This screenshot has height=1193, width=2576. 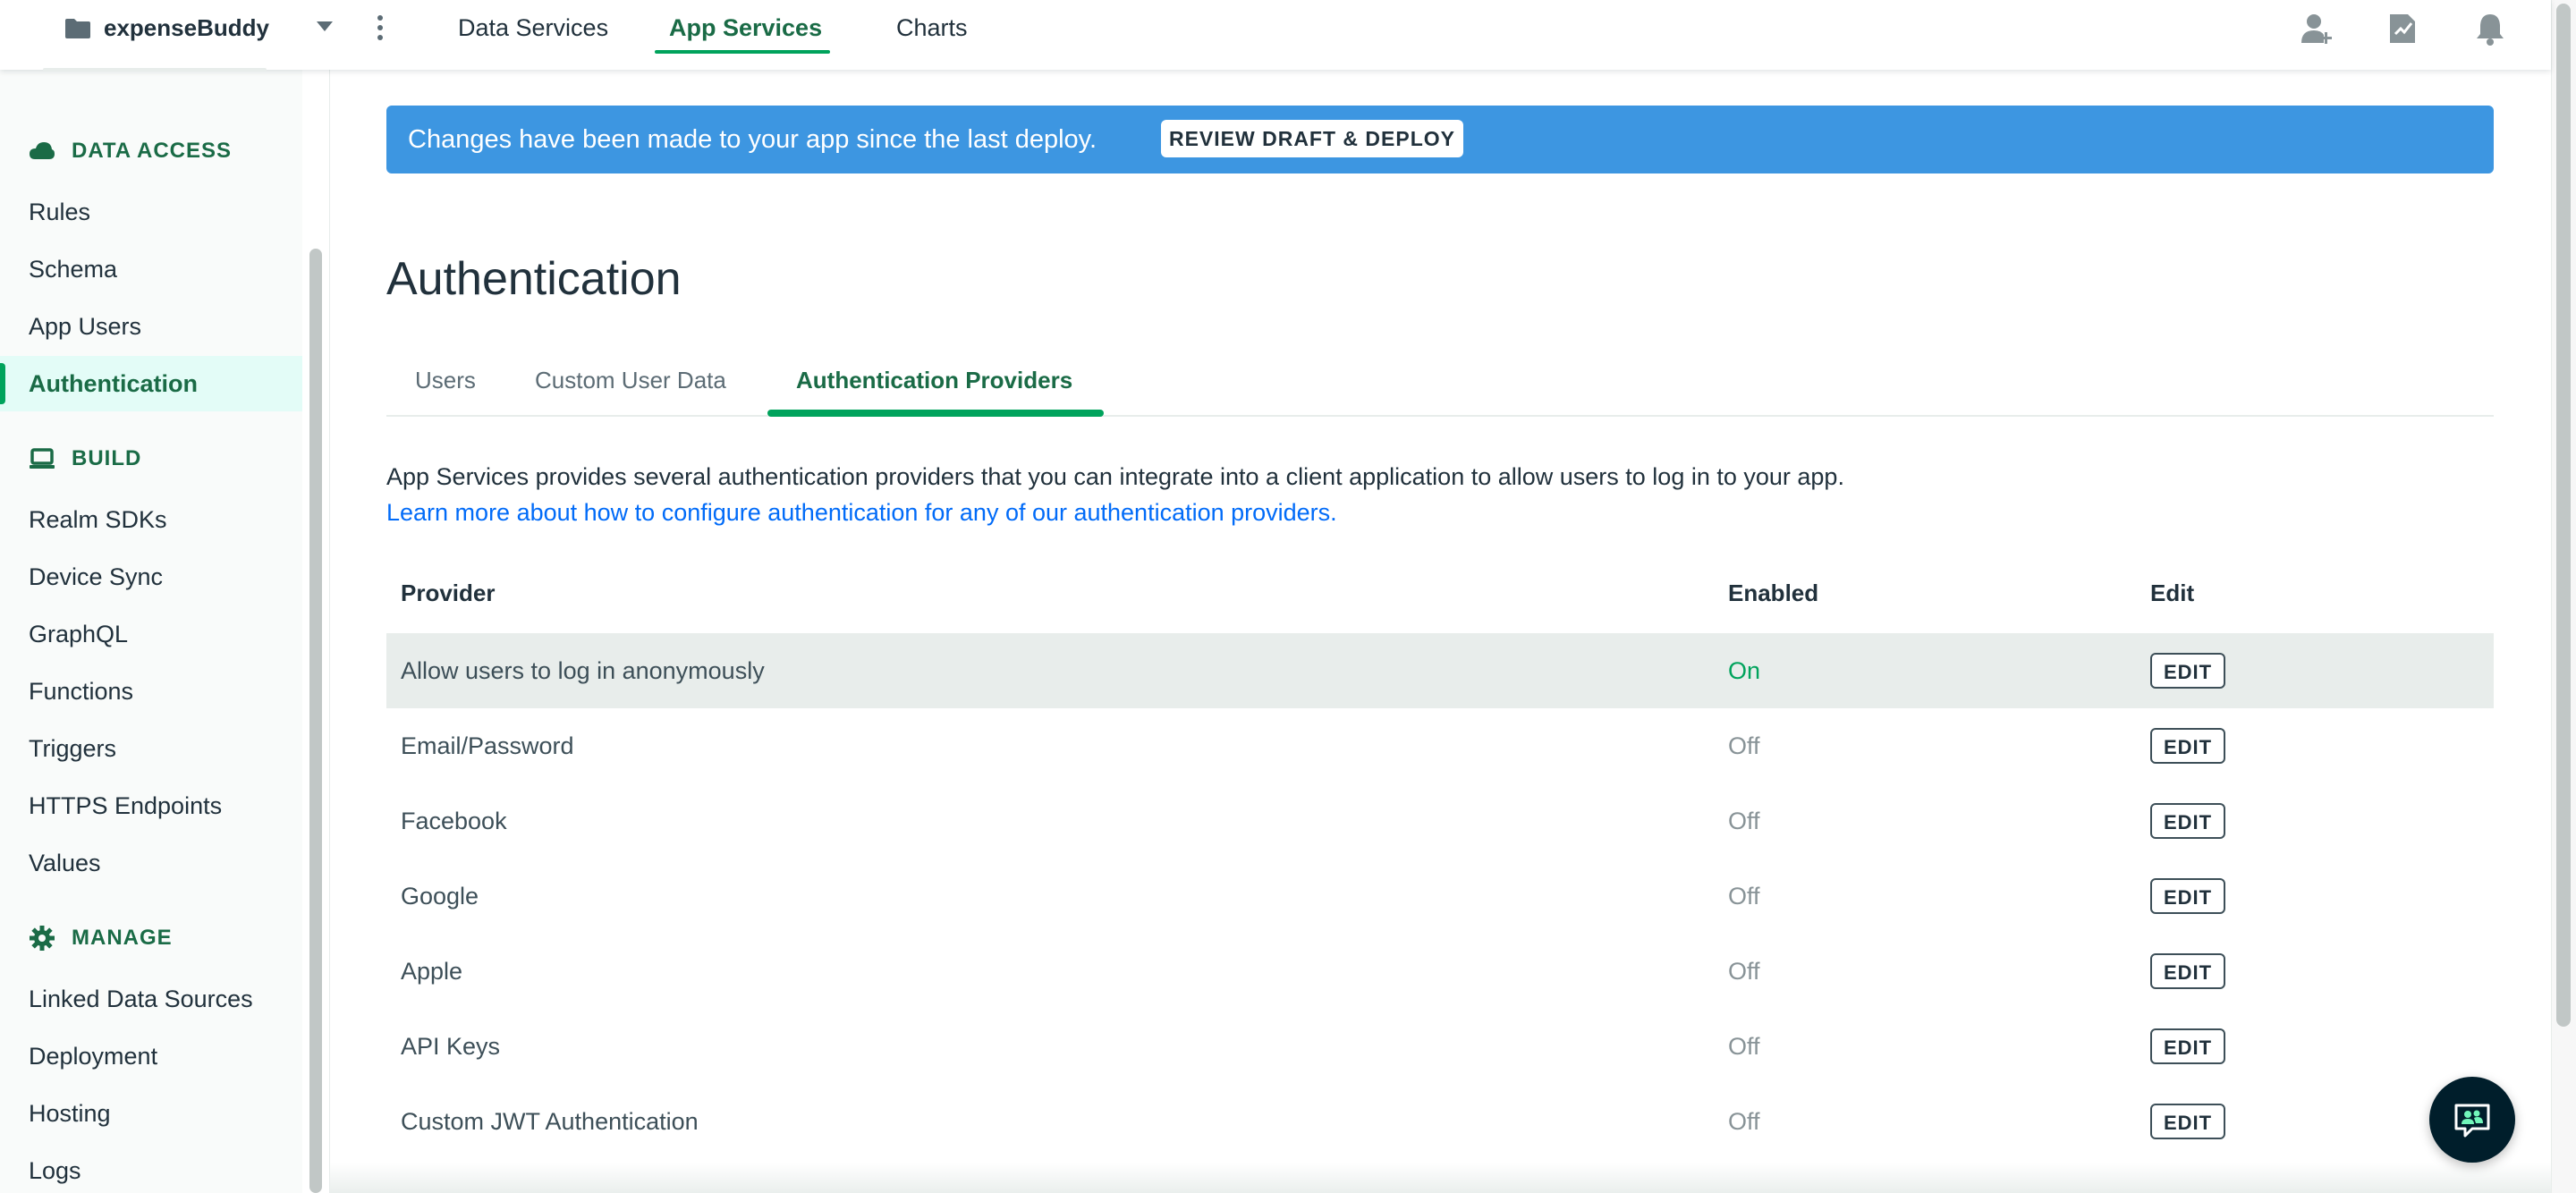 What do you see at coordinates (2, 384) in the screenshot?
I see `sidebar-active-indicator` at bounding box center [2, 384].